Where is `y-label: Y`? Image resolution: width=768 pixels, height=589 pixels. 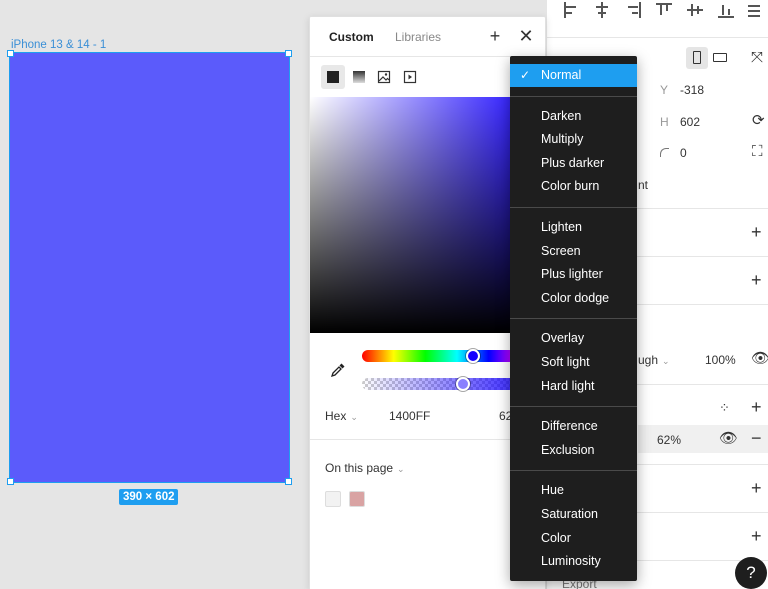
y-label: Y is located at coordinates (664, 90).